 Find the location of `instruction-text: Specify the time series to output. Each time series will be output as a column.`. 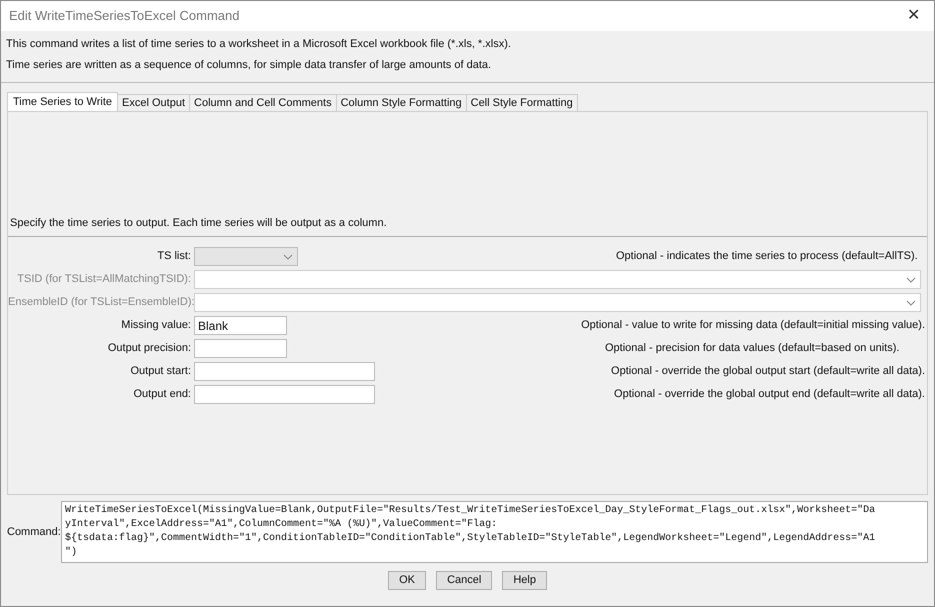

instruction-text: Specify the time series to output. Each time series will be output as a column. is located at coordinates (467, 225).